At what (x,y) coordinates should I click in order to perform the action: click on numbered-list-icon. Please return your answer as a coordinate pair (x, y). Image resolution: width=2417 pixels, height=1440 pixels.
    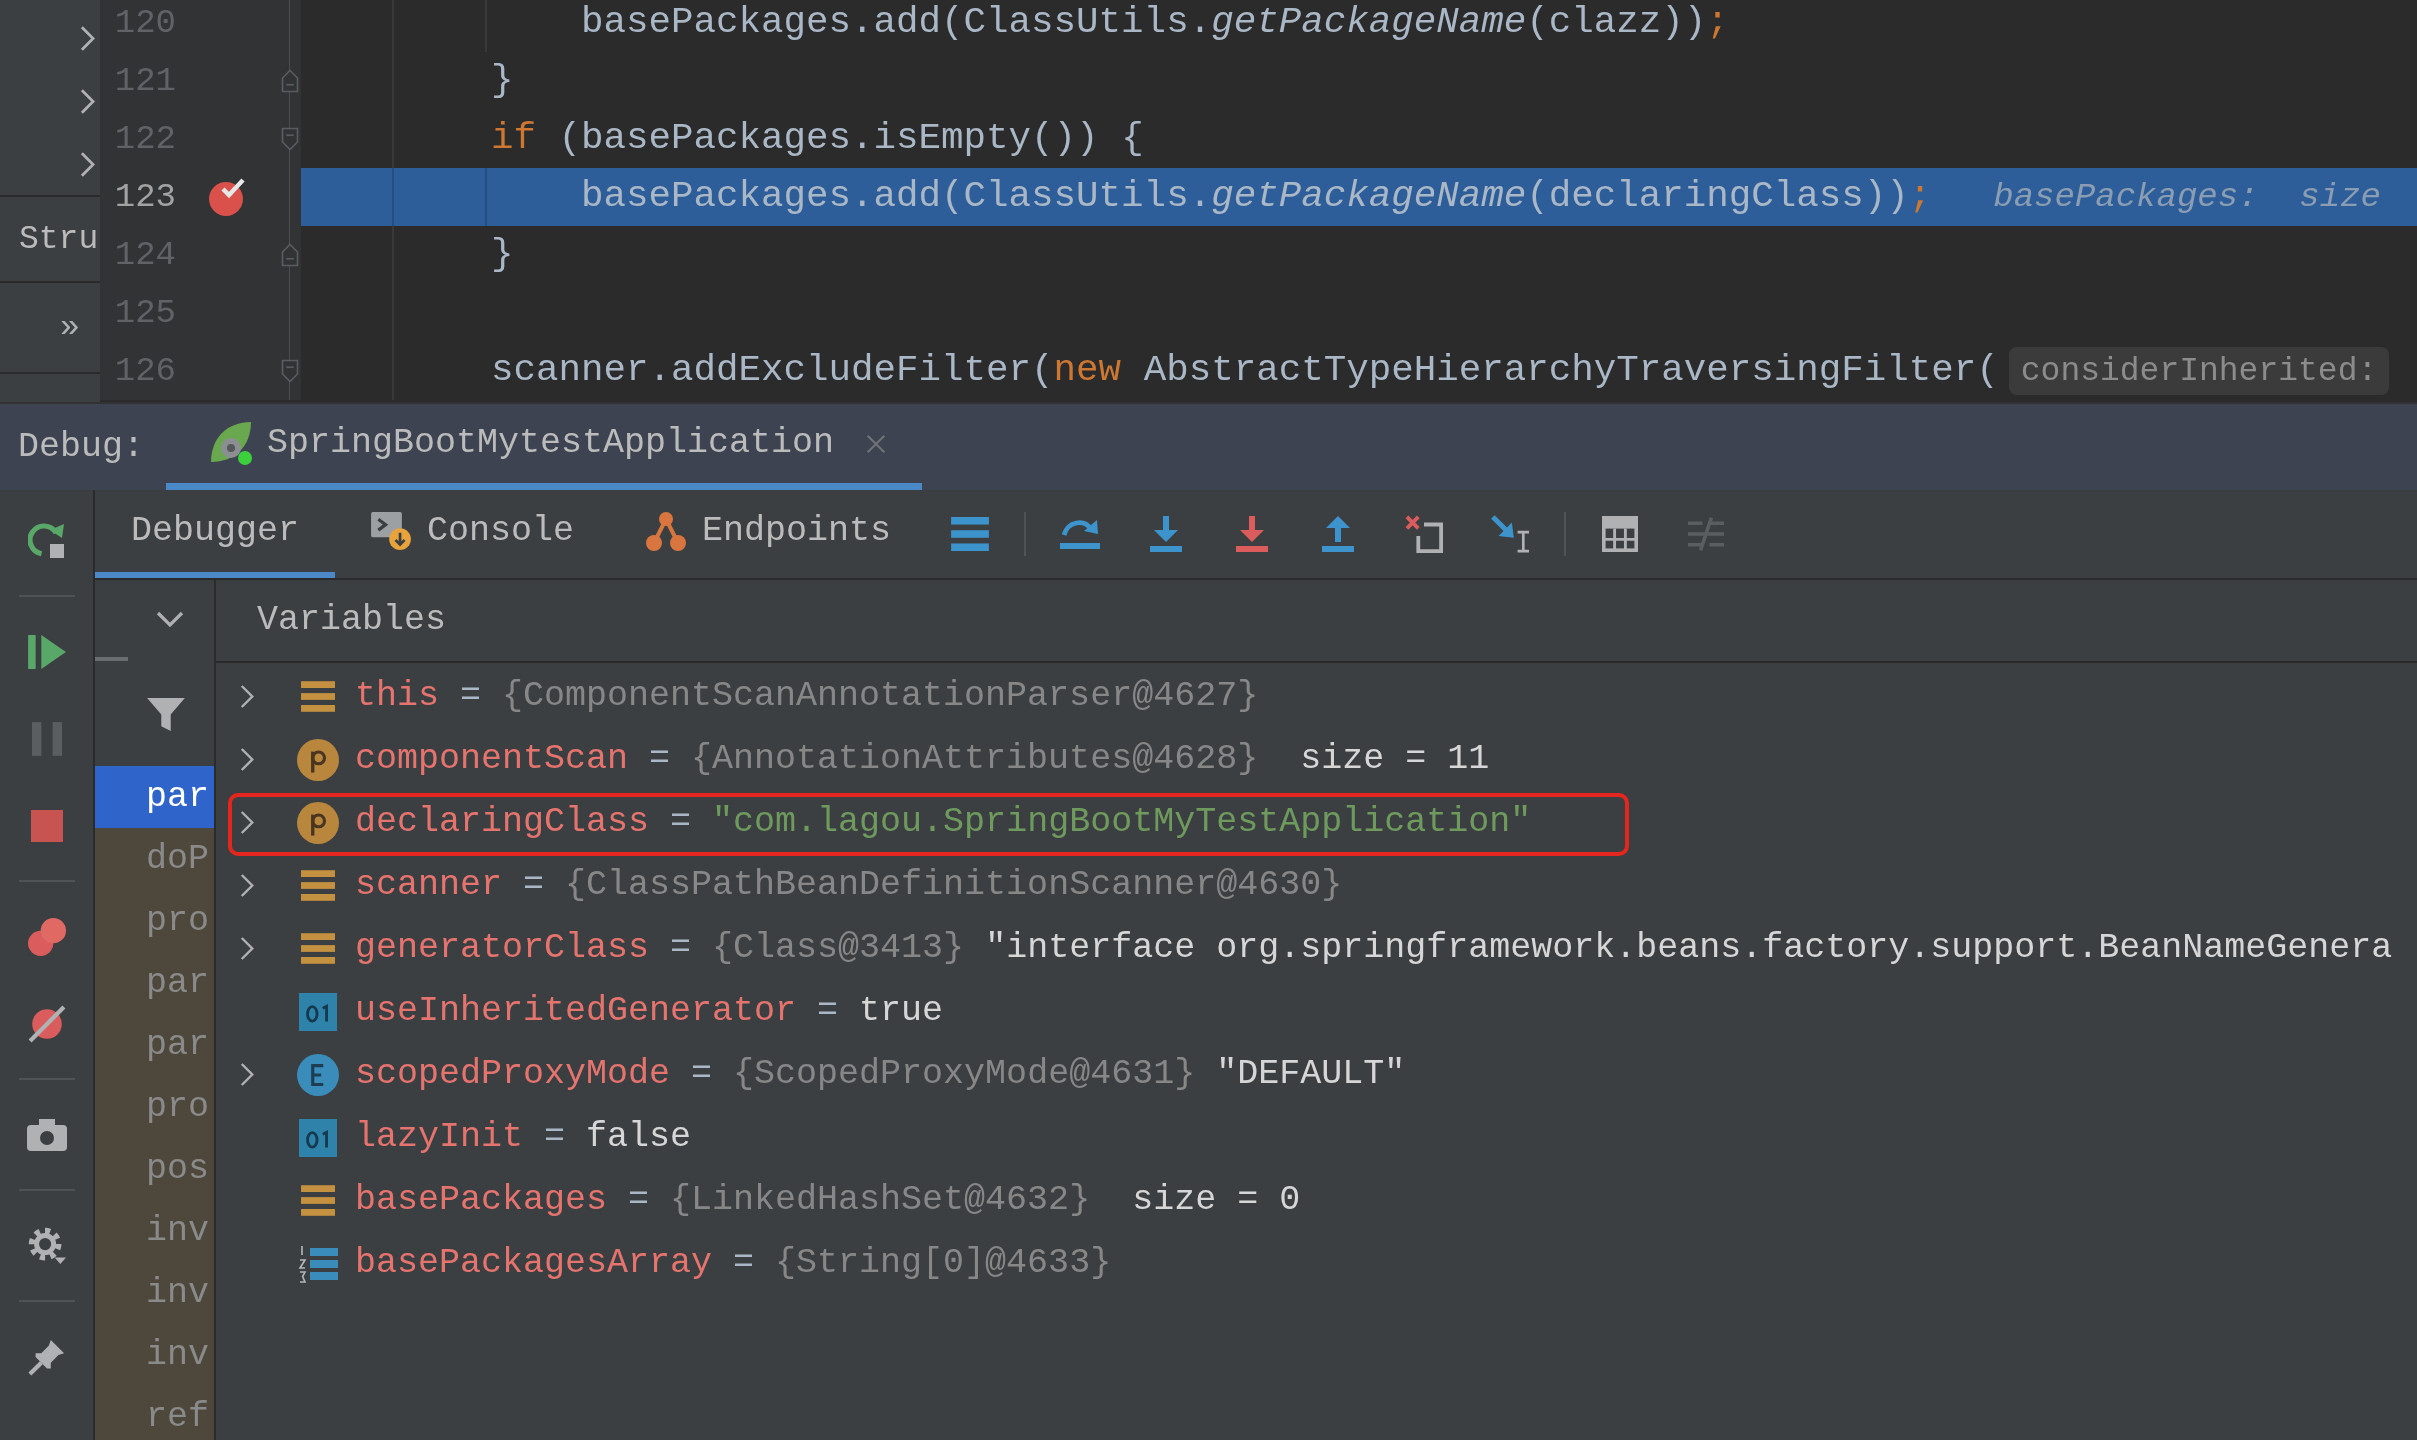
    Looking at the image, I should click on (318, 1263).